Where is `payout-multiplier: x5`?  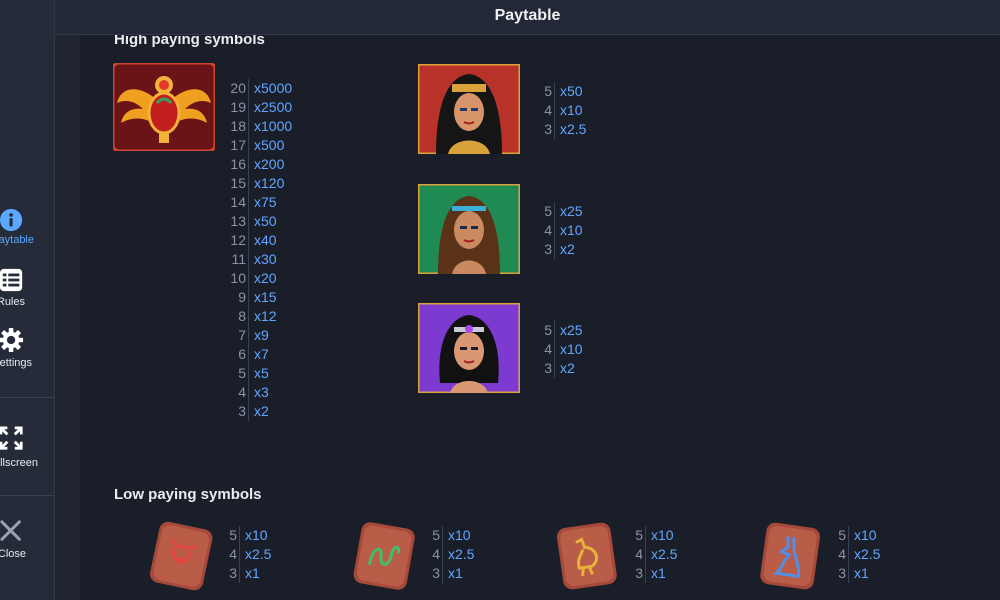
payout-multiplier: x5 is located at coordinates (261, 373).